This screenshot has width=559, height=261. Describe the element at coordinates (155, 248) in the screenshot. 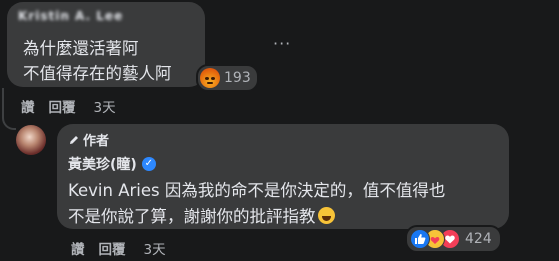

I see `reply-timestamp: 3天` at that location.